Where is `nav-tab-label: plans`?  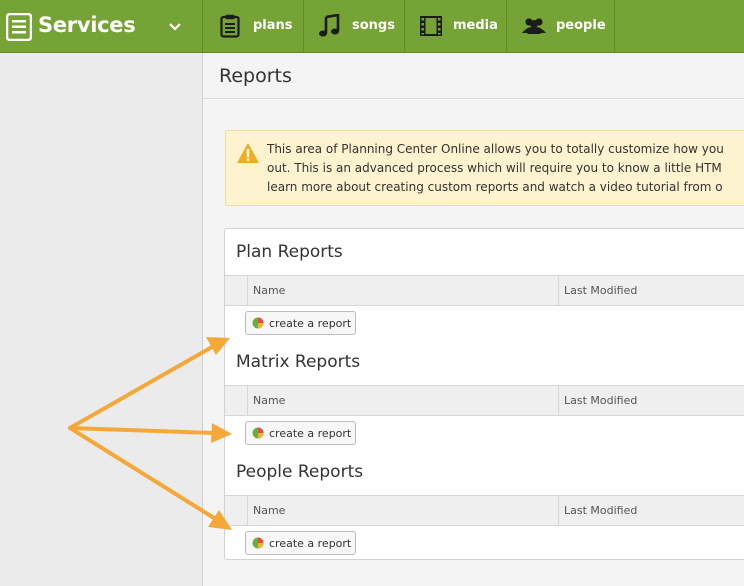 nav-tab-label: plans is located at coordinates (273, 25).